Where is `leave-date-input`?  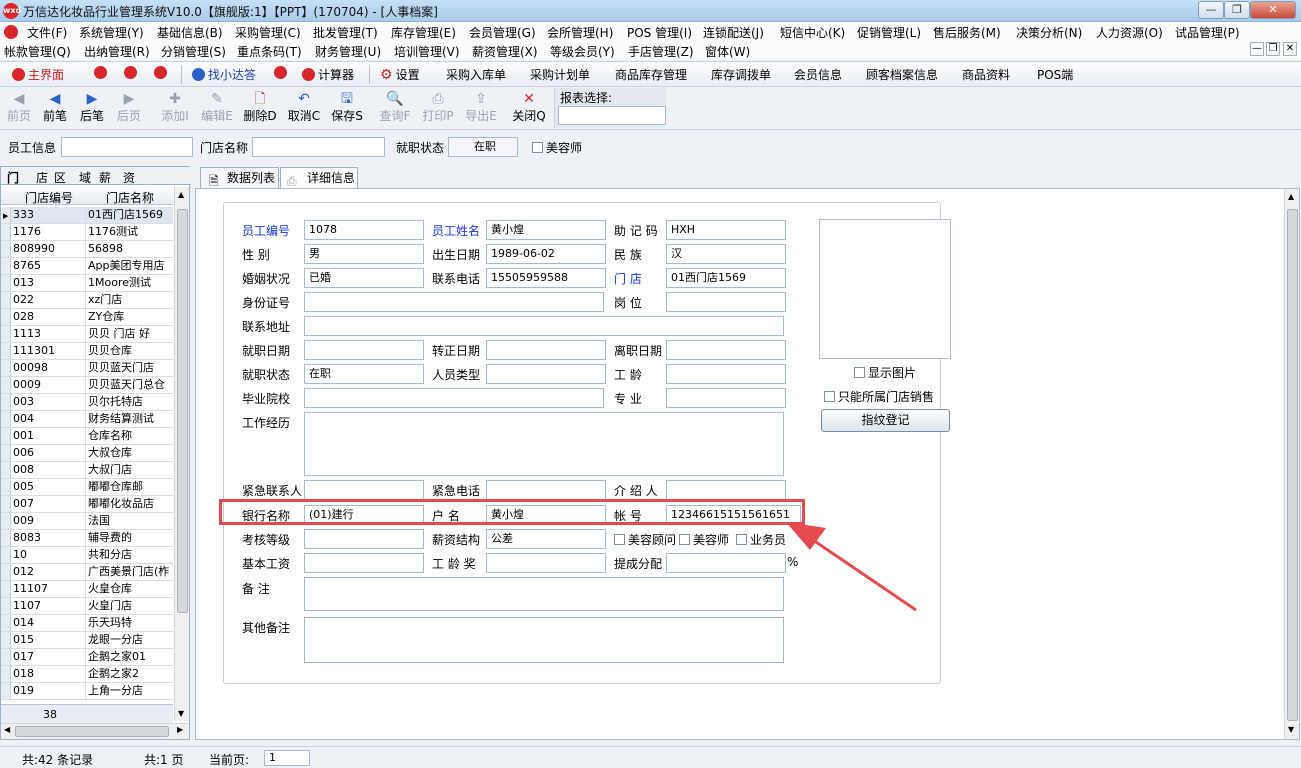
leave-date-input is located at coordinates (726, 350).